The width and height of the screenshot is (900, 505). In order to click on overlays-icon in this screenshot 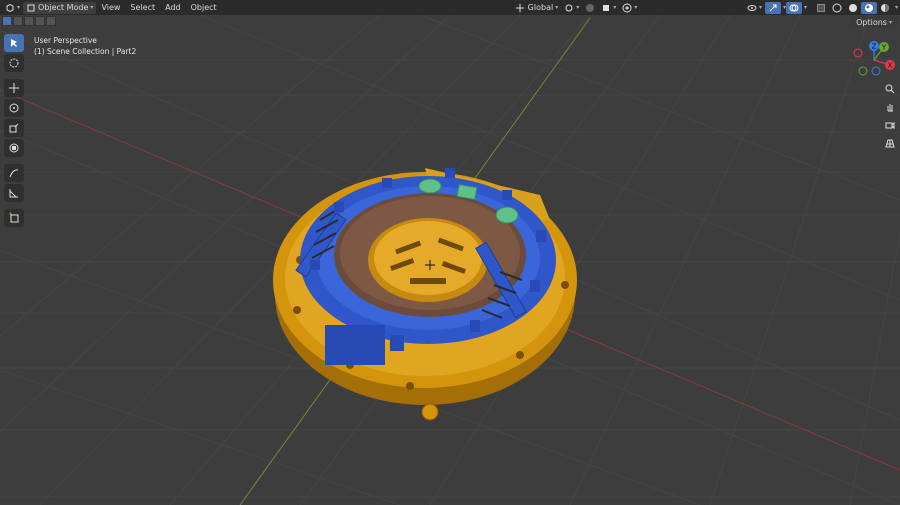, I will do `click(794, 7)`.